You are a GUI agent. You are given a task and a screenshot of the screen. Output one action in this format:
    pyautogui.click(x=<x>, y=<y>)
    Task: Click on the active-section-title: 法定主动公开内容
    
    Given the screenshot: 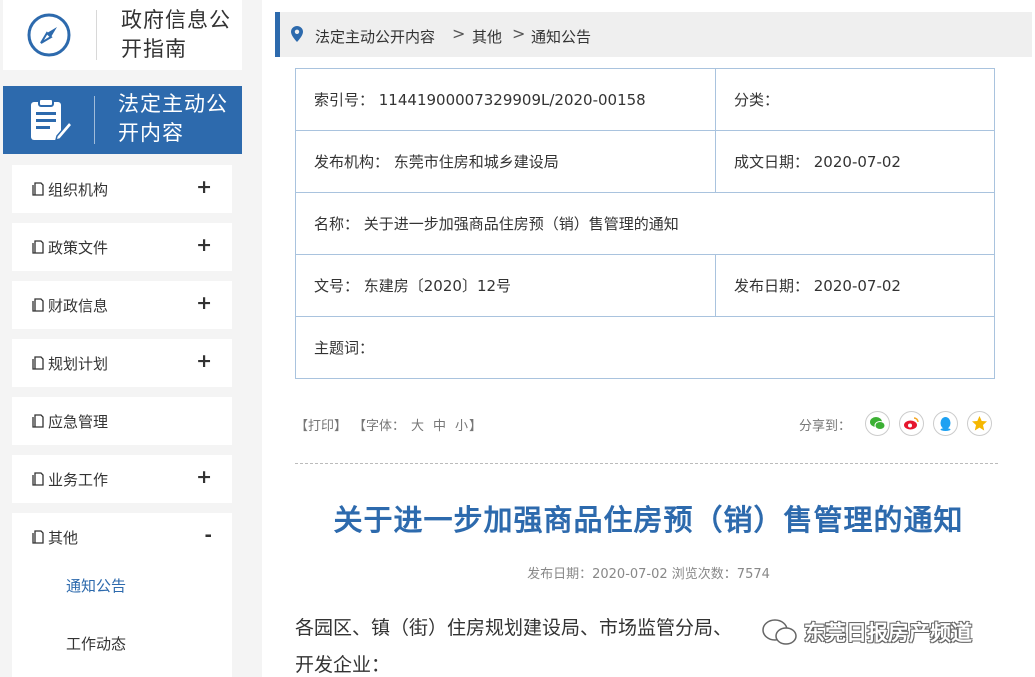 What is the action you would take?
    pyautogui.click(x=173, y=118)
    